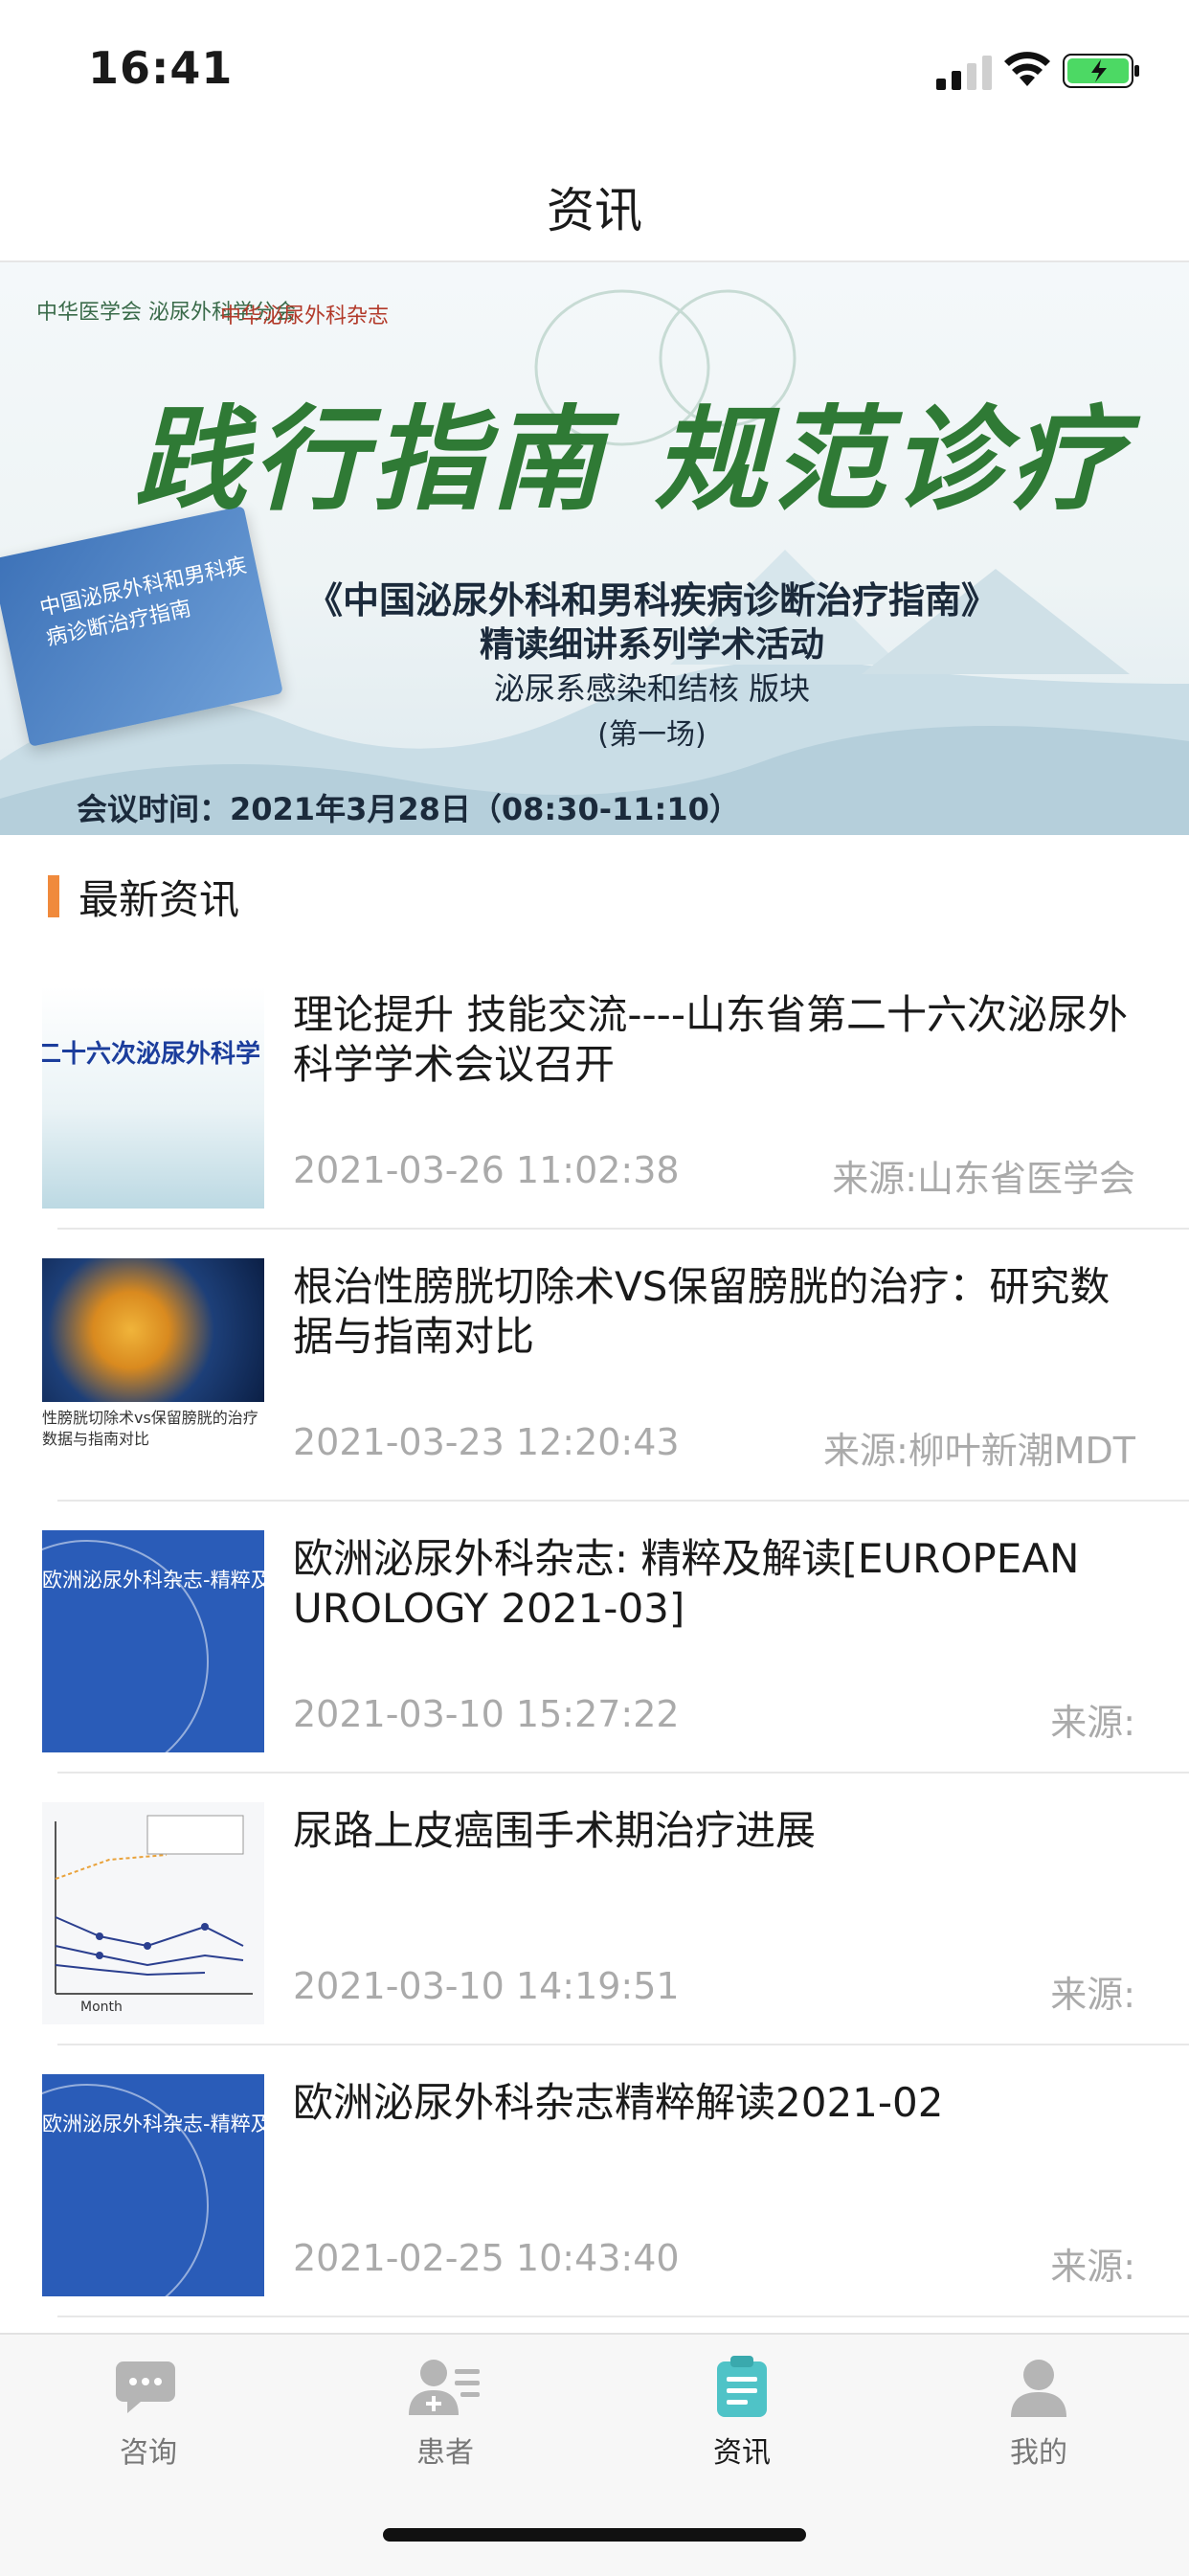 This screenshot has width=1189, height=2576. Describe the element at coordinates (651, 600) in the screenshot. I see `banner-subtitle: 《中国泌尿外科和男科疾病诊断治疗指南》` at that location.